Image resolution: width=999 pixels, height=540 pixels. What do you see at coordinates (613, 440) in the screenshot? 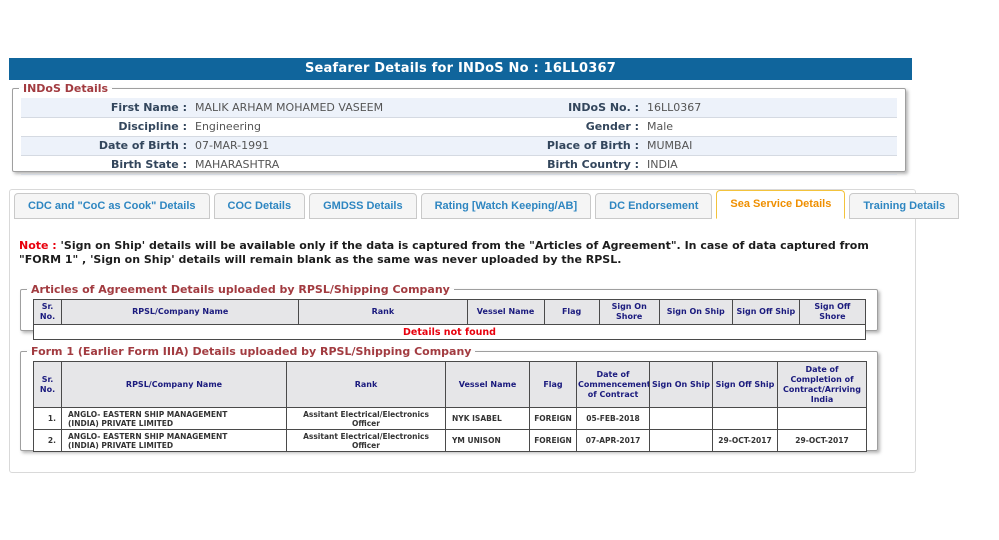
I see `commencement-date-cell: 07-APR-2017` at bounding box center [613, 440].